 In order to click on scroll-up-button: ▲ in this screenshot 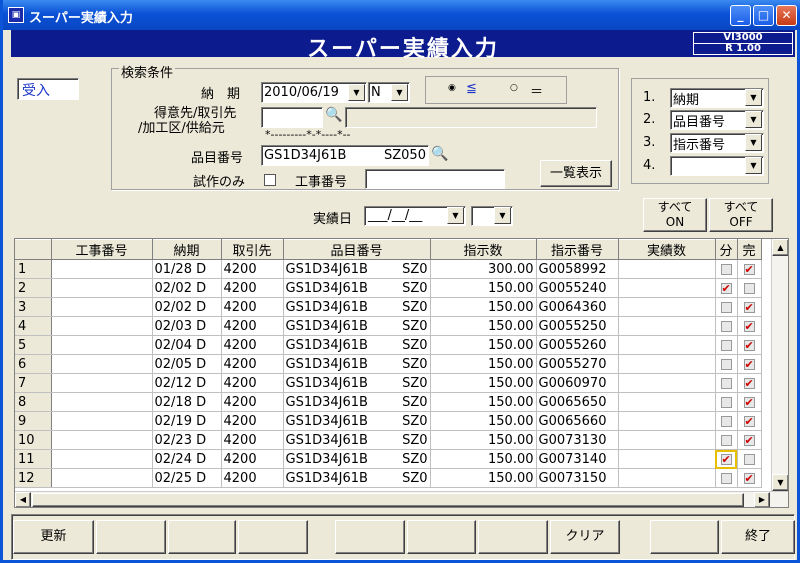, I will do `click(780, 247)`.